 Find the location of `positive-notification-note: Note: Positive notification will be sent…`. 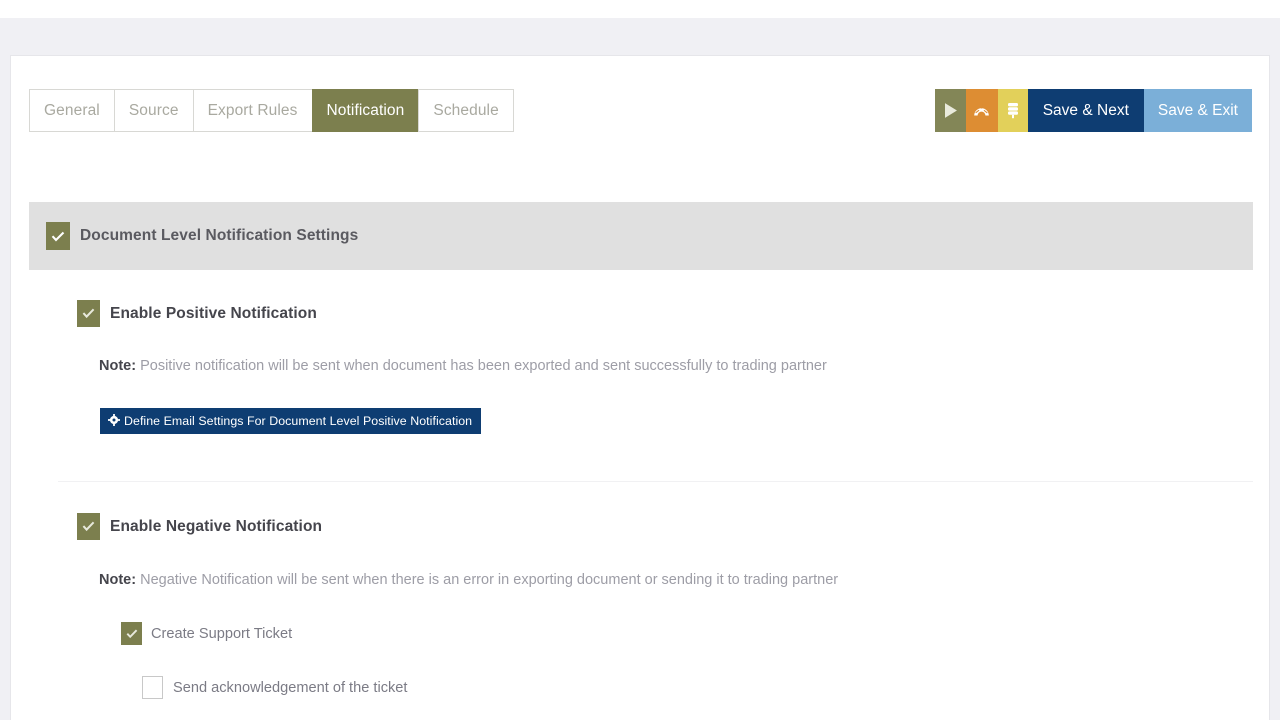

positive-notification-note: Note: Positive notification will be sent… is located at coordinates (463, 366).